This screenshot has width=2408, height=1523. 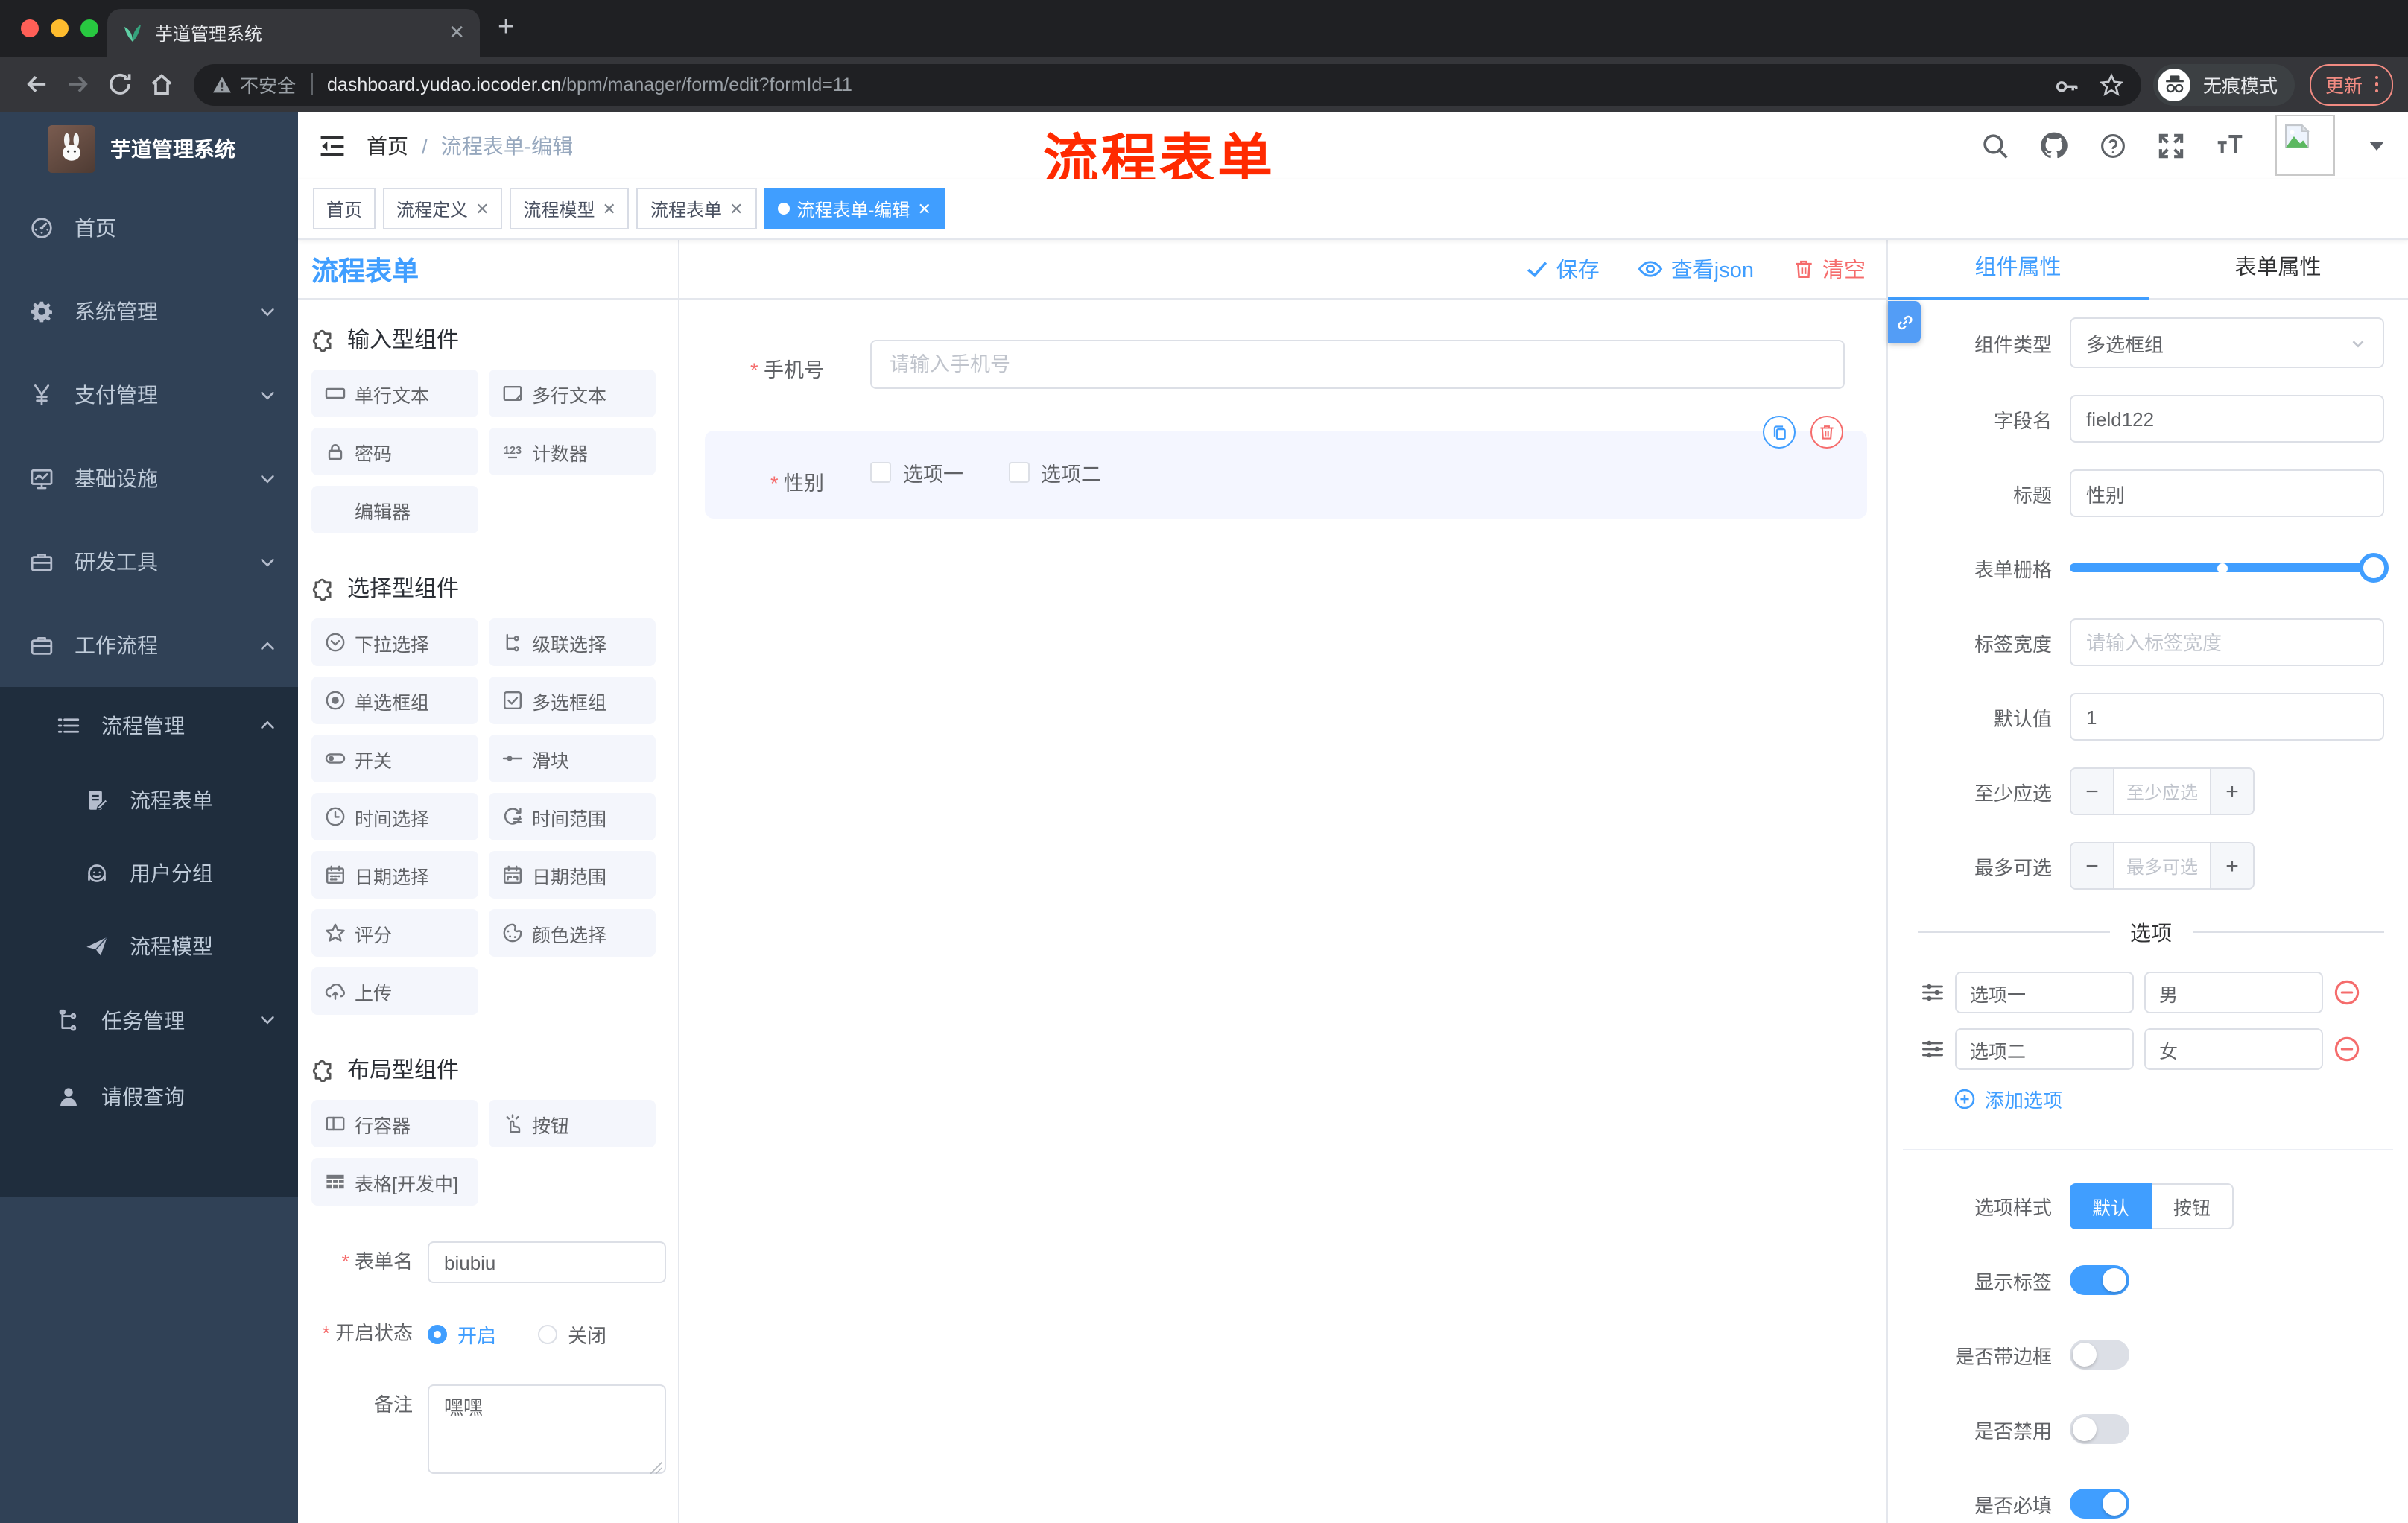 I want to click on style-button-button: 按钮, so click(x=2193, y=1206).